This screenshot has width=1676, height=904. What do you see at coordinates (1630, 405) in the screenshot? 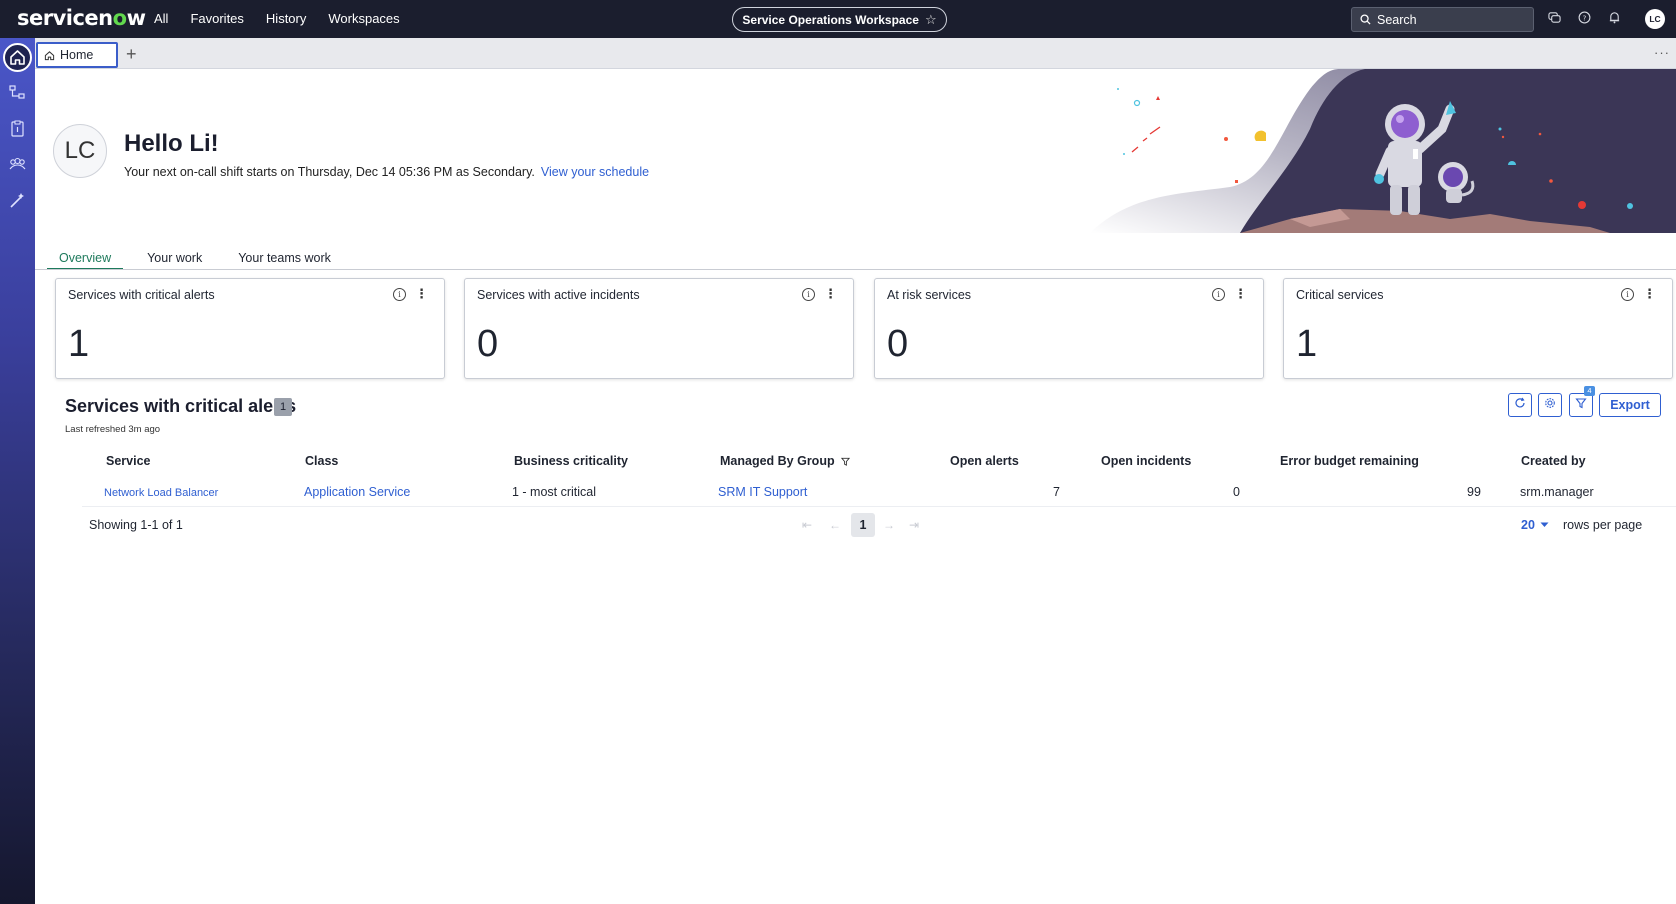
I see `export-button: Export` at bounding box center [1630, 405].